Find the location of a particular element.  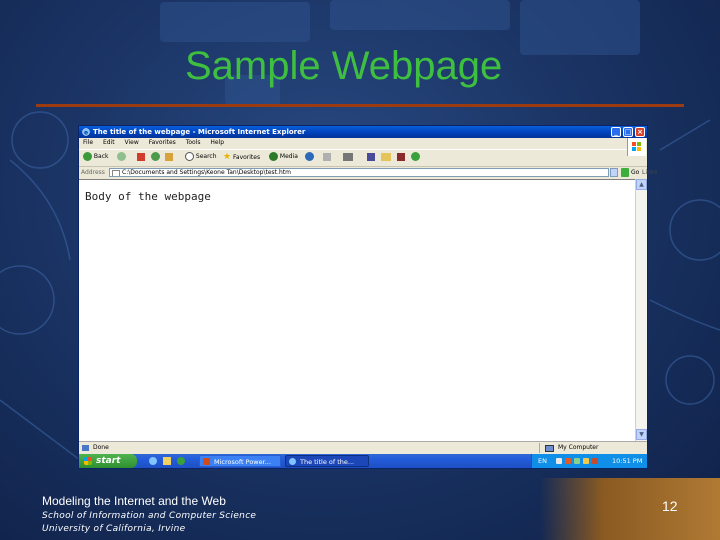

start-button: start is located at coordinates (108, 461).